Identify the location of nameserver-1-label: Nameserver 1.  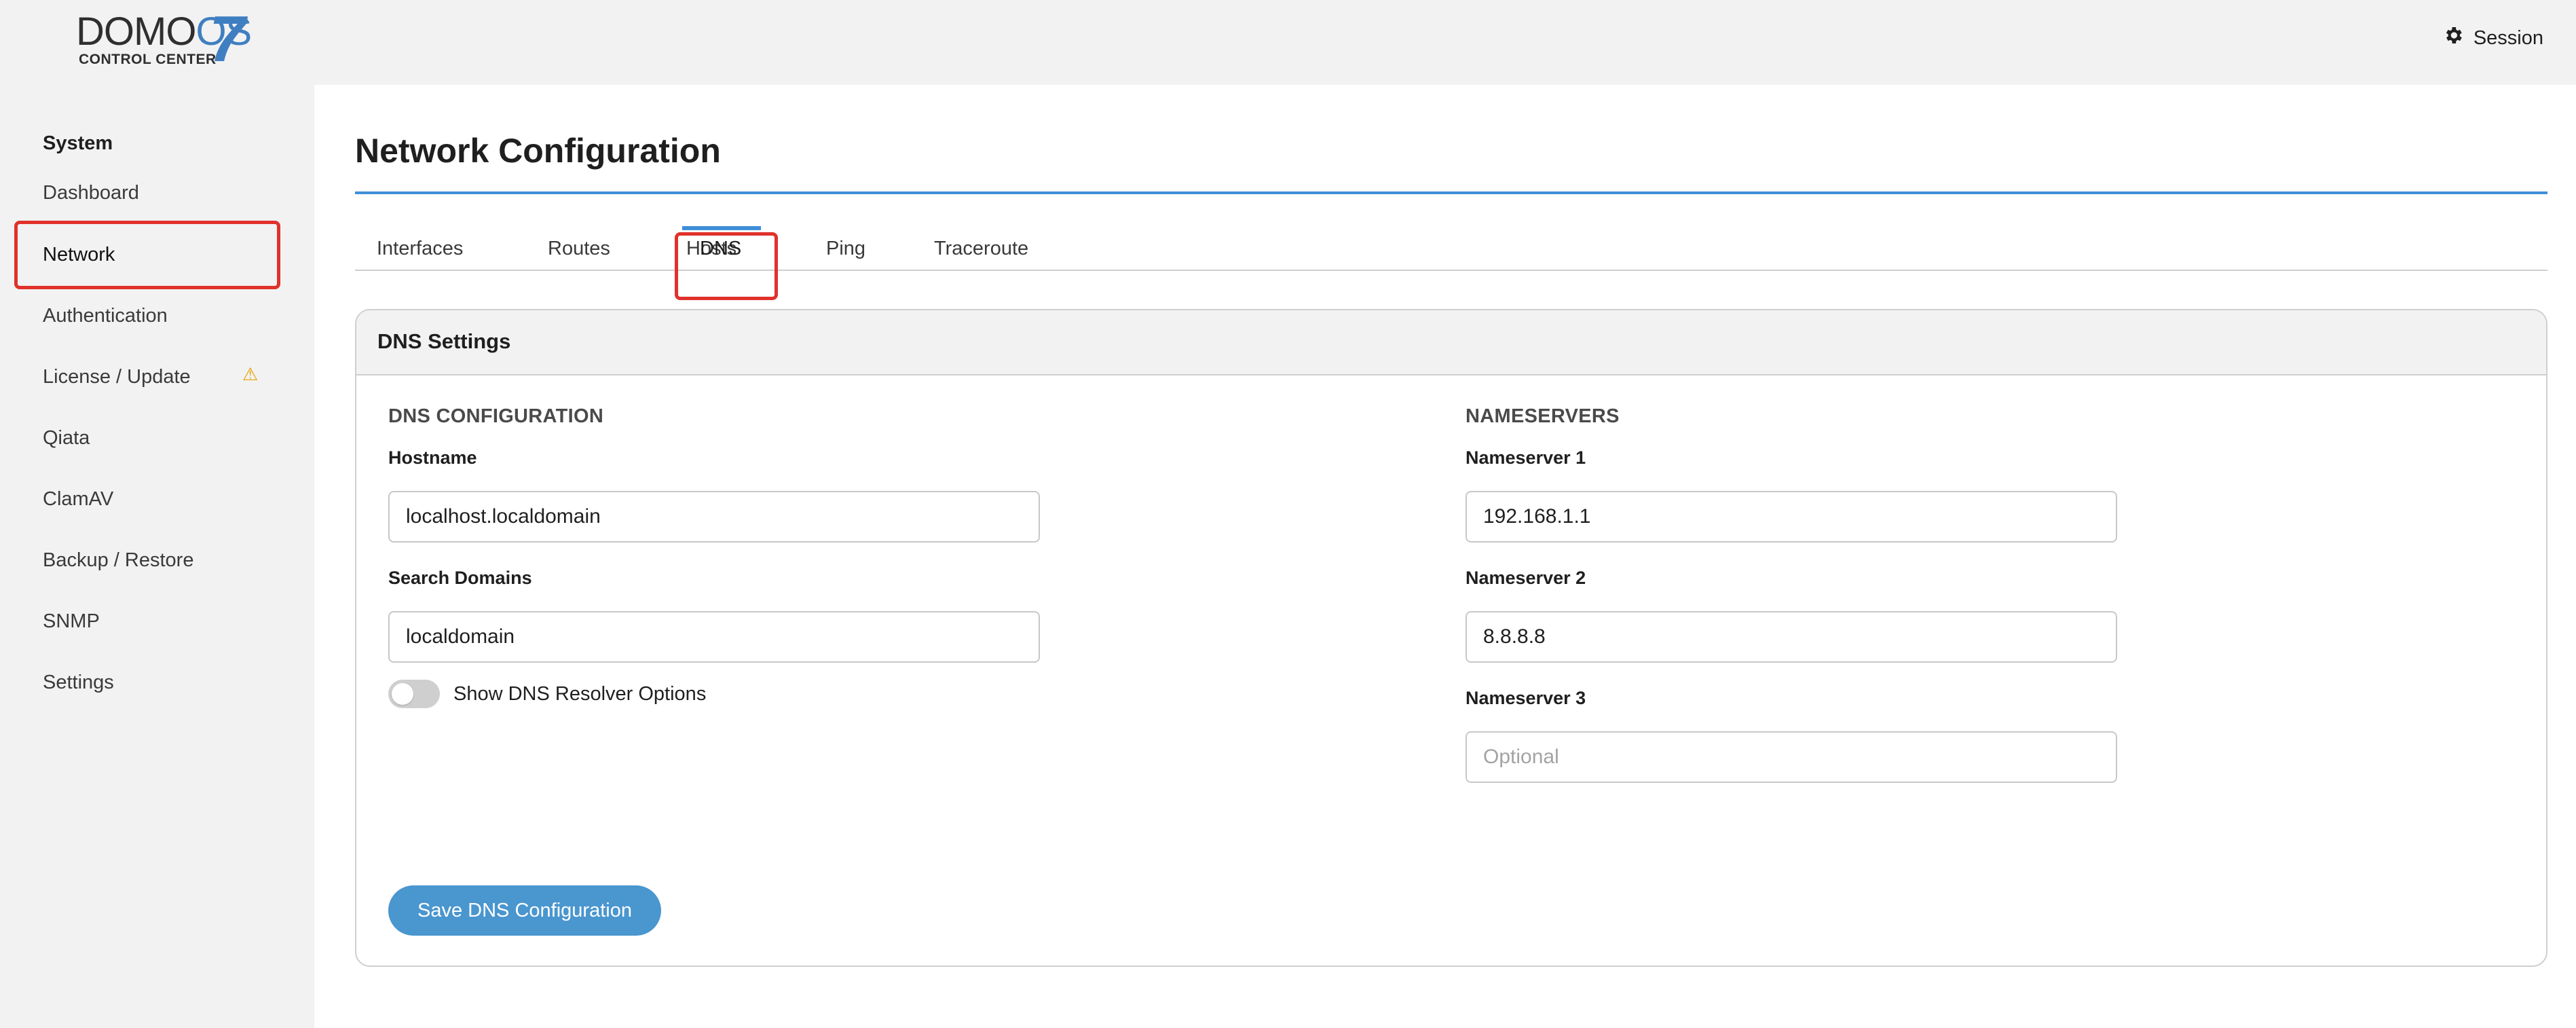
(1526, 457).